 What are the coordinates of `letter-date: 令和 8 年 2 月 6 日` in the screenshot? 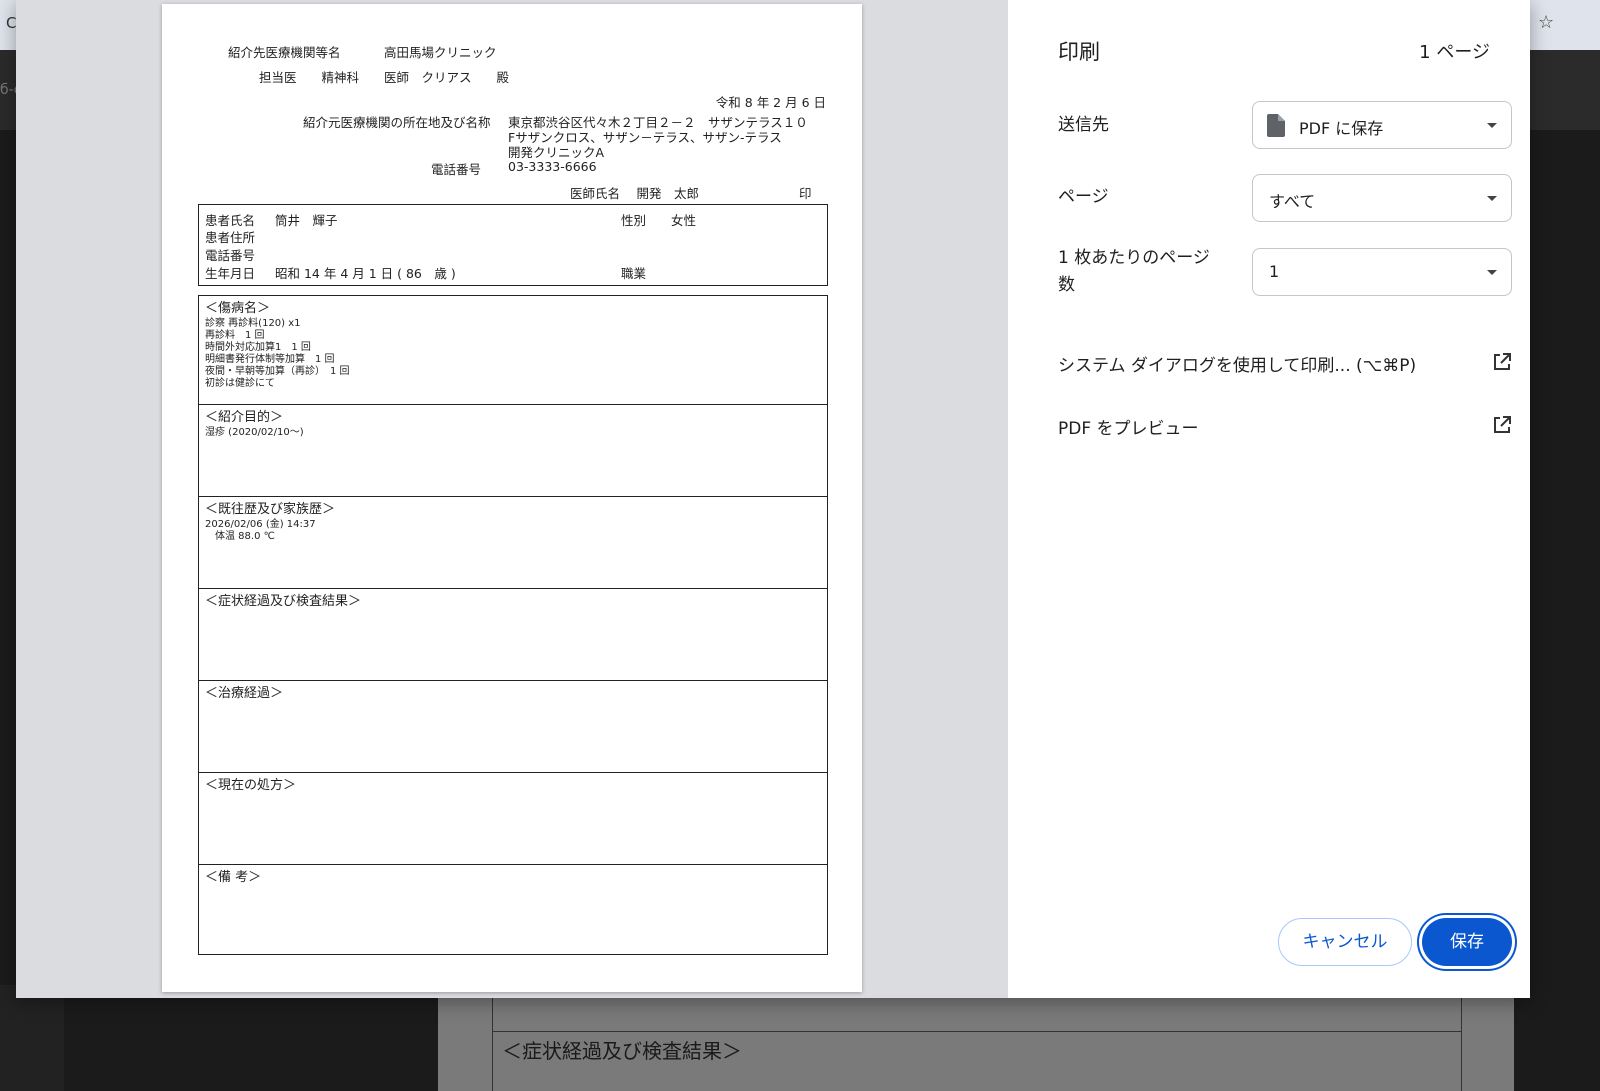 It's located at (770, 102).